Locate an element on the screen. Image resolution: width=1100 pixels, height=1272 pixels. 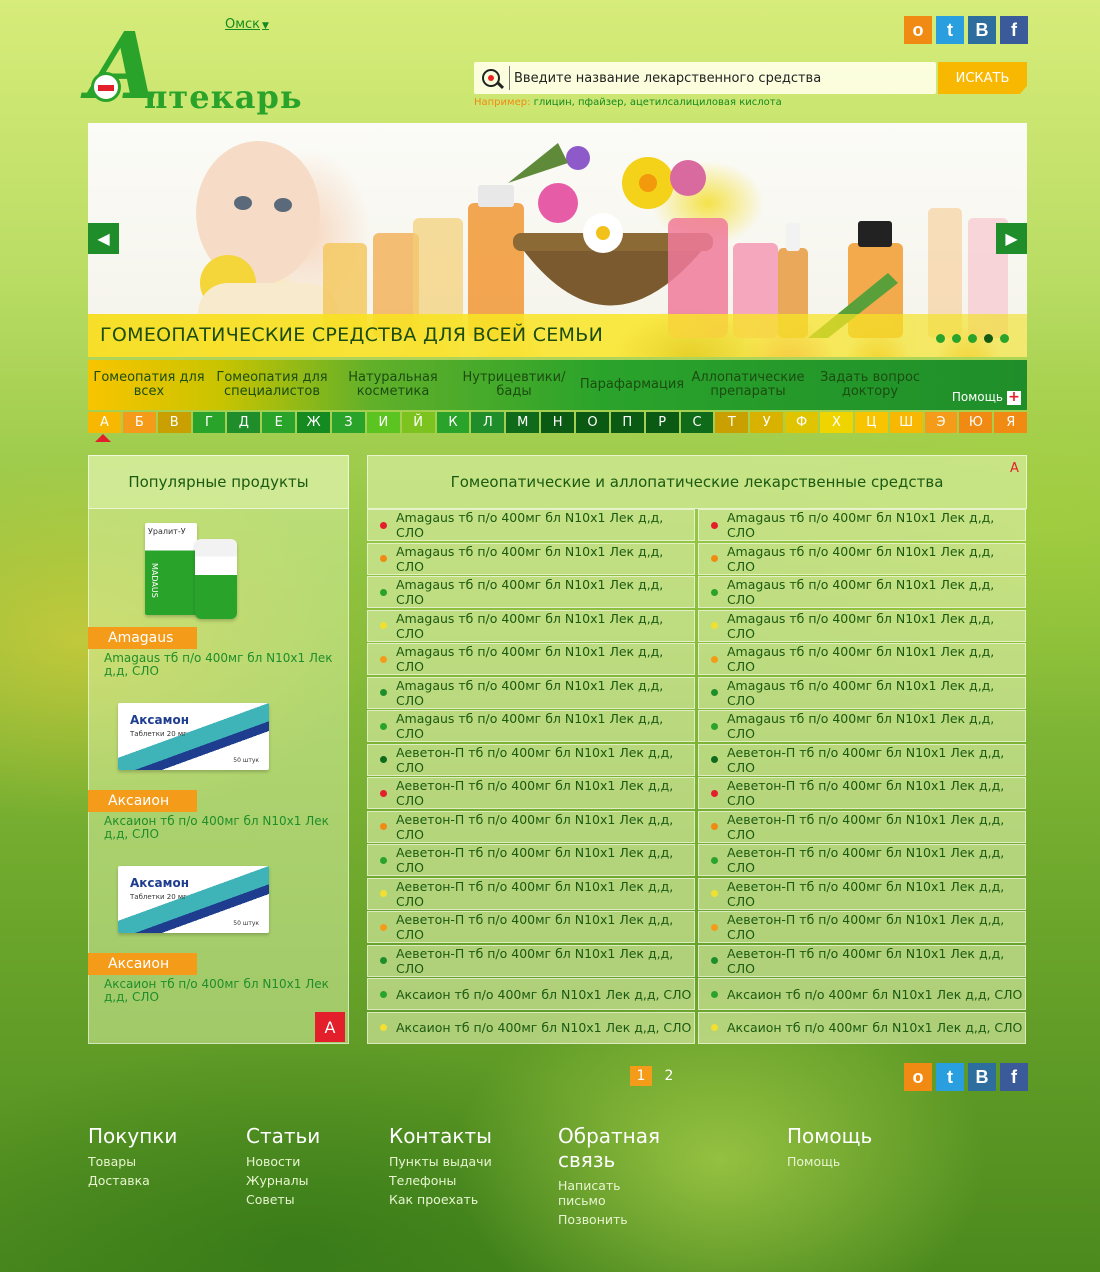
footer-link: Доставка is located at coordinates (132, 1180).